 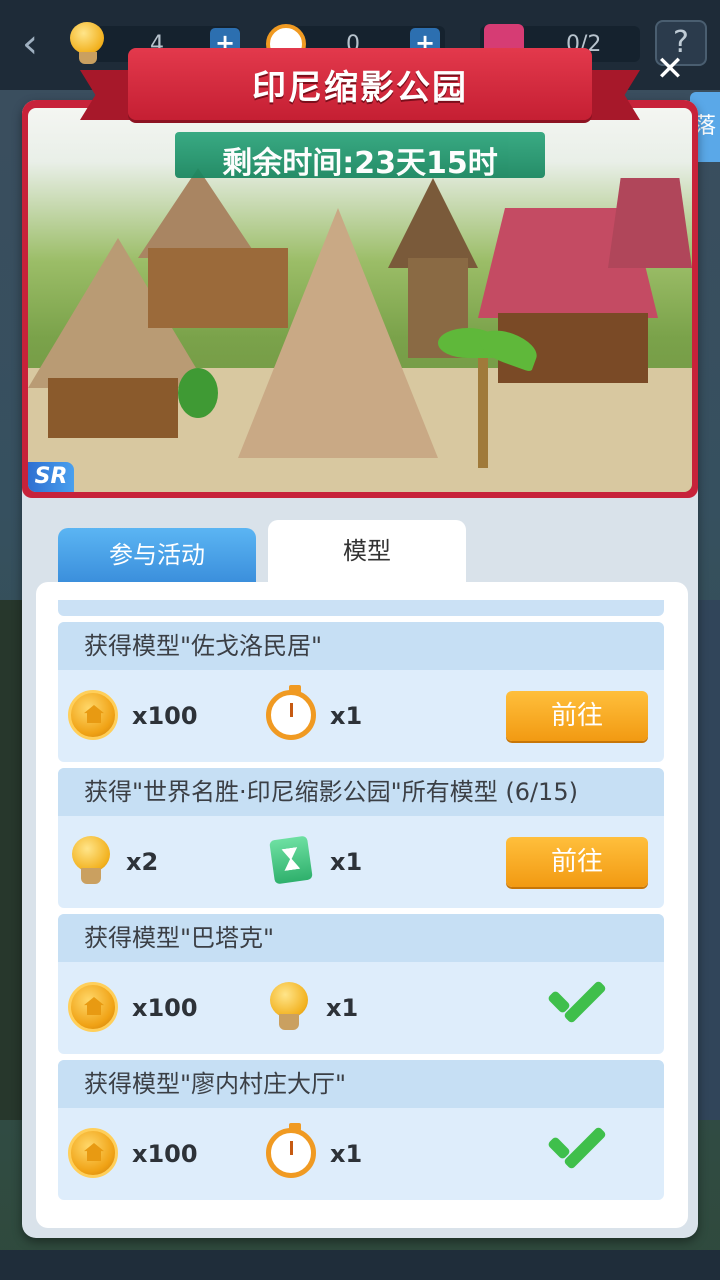 I want to click on hourglass-card-icon, so click(x=293, y=860).